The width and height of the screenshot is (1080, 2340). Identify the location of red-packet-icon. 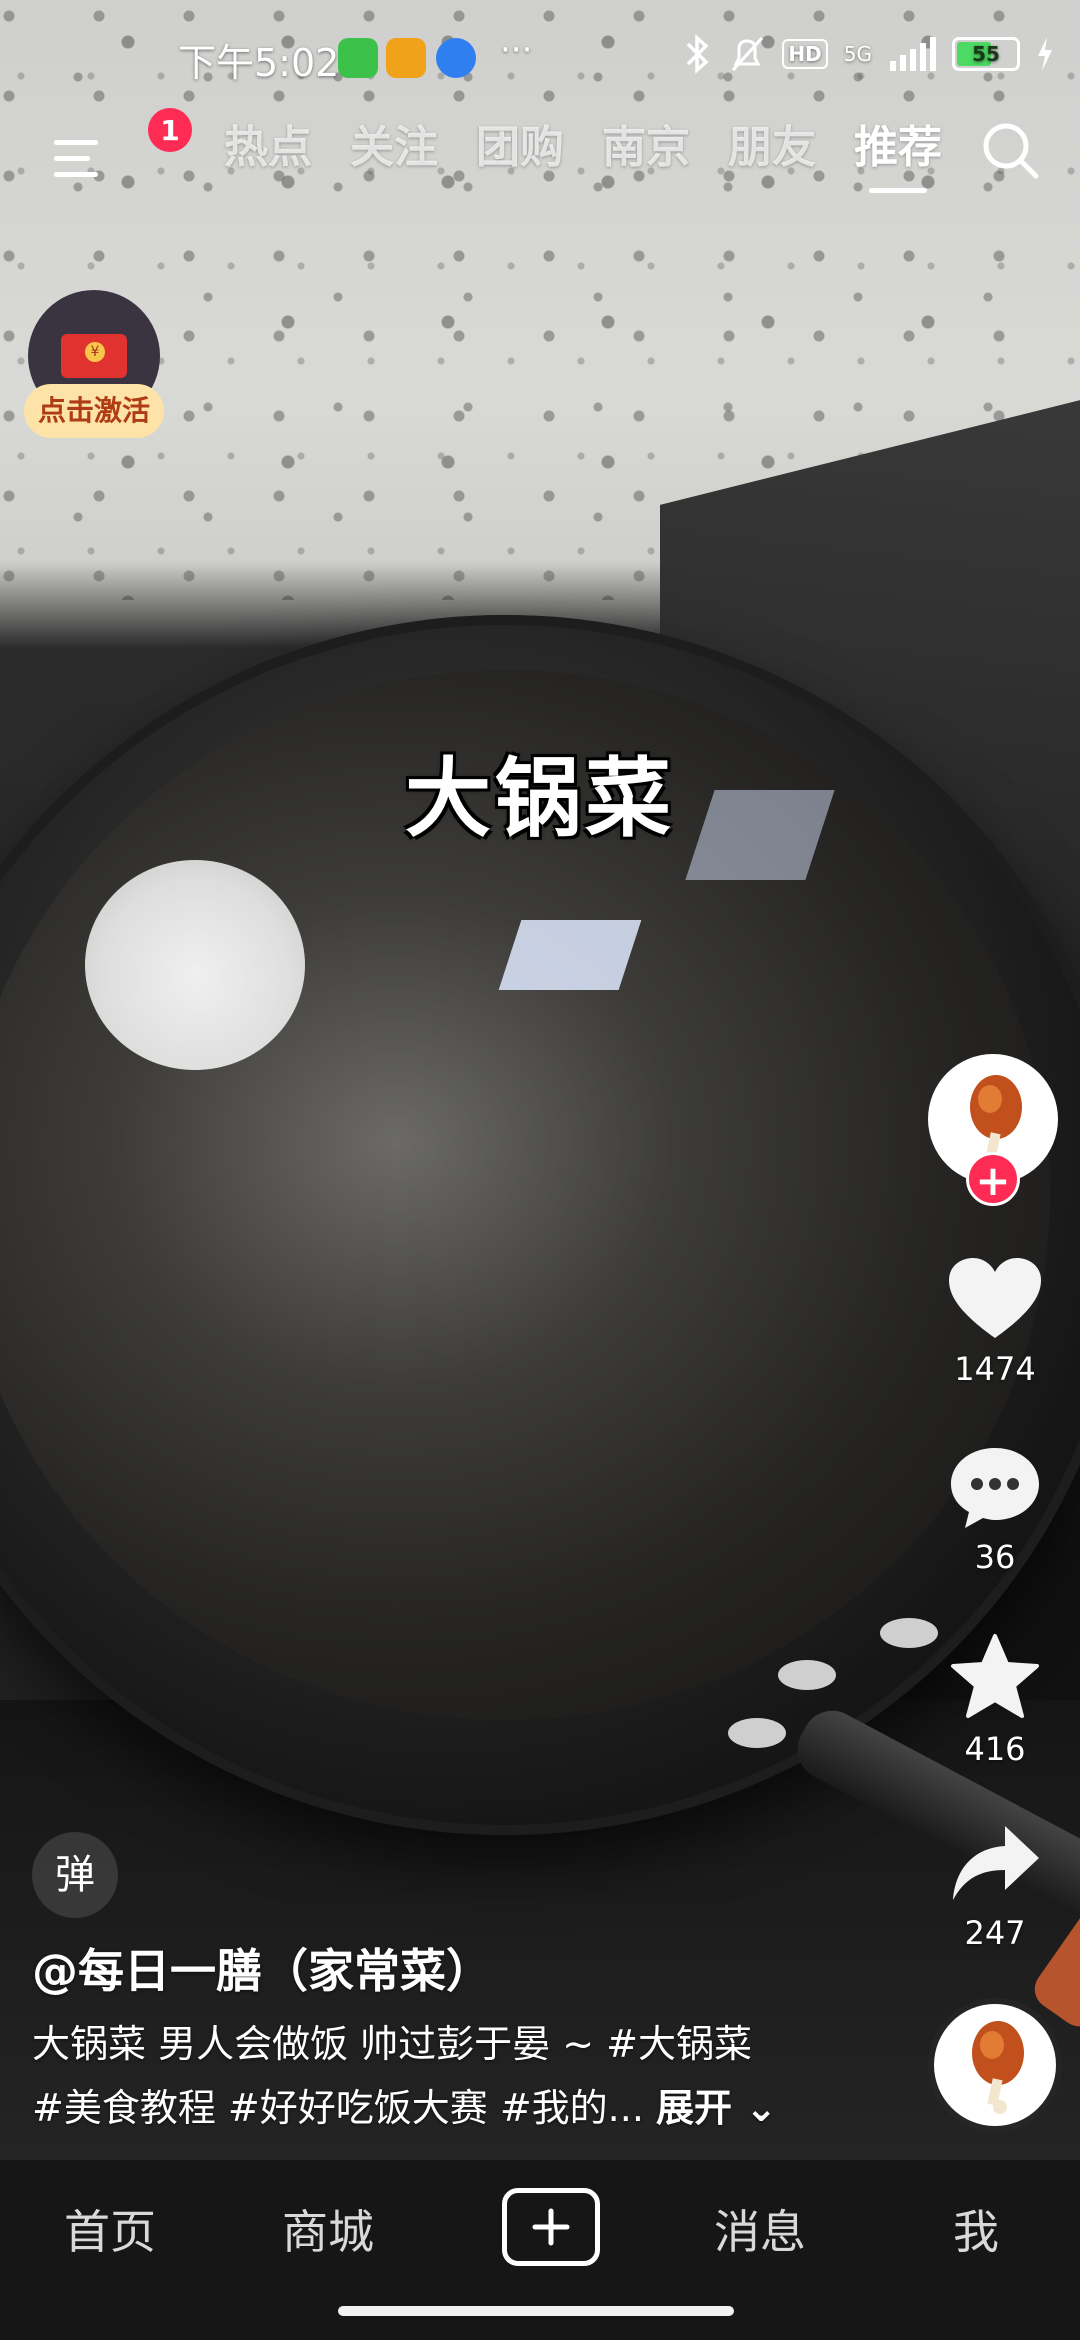
(94, 356).